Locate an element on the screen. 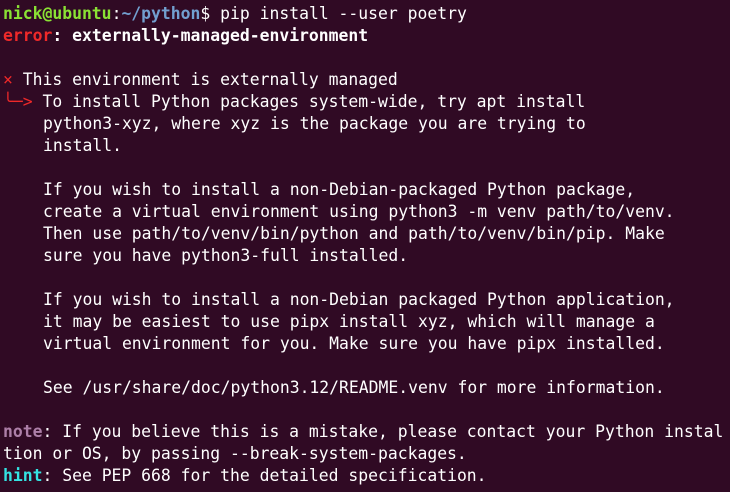 This screenshot has height=492, width=730. managed-title: This environment is externally managed is located at coordinates (205, 79).